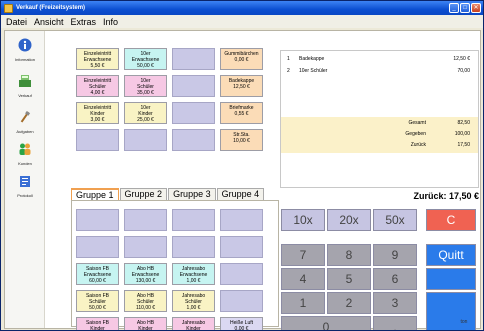  I want to click on line-amount: 12,50 €, so click(461, 59).